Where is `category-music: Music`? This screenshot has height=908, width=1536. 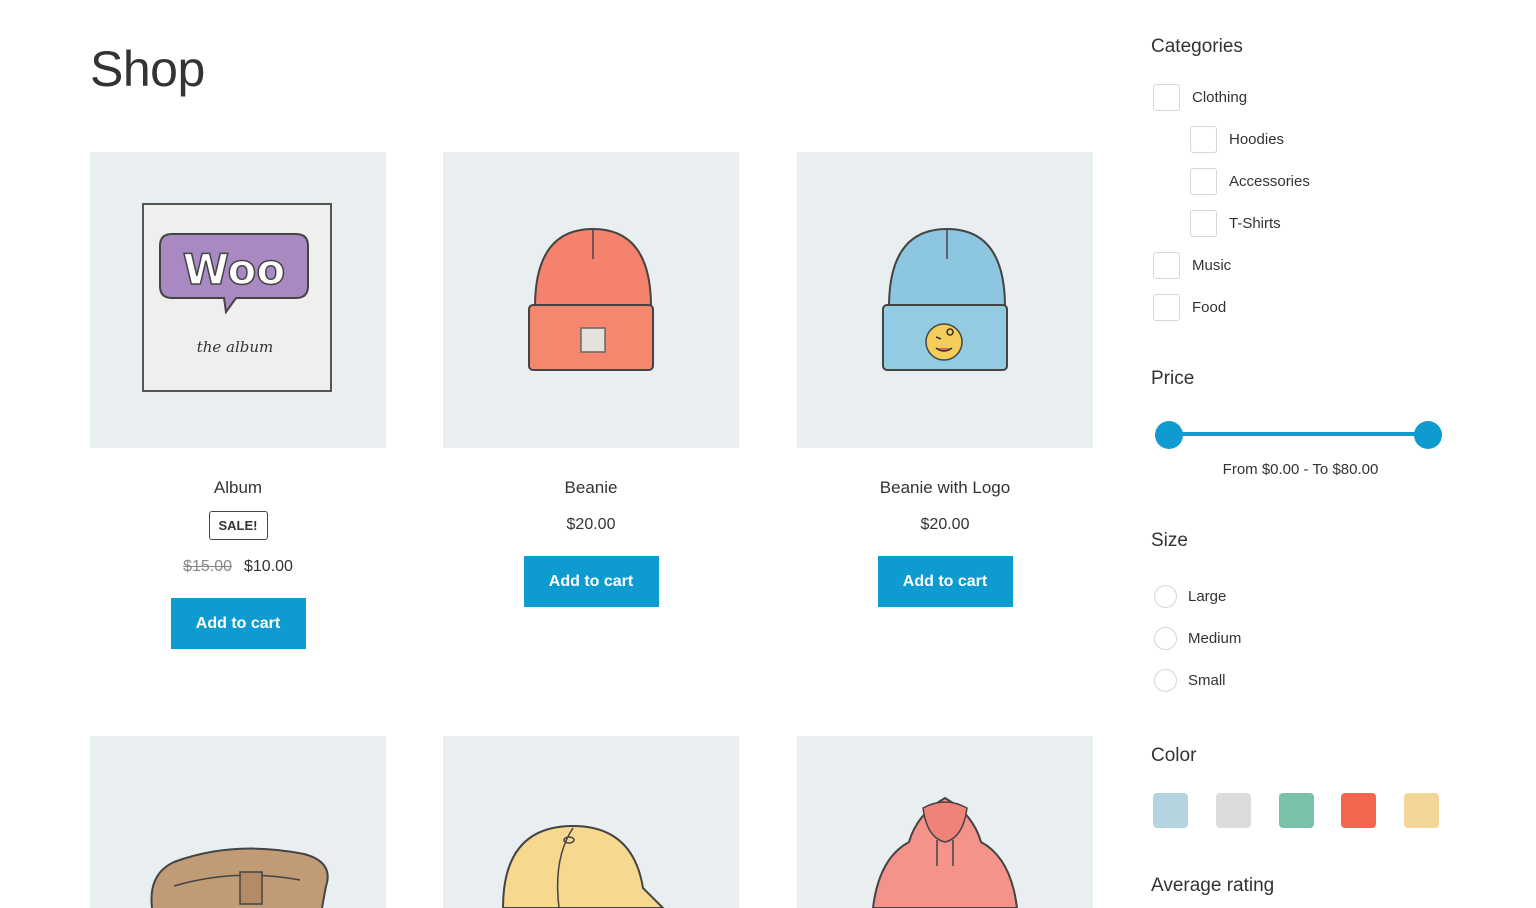
category-music: Music is located at coordinates (1192, 265).